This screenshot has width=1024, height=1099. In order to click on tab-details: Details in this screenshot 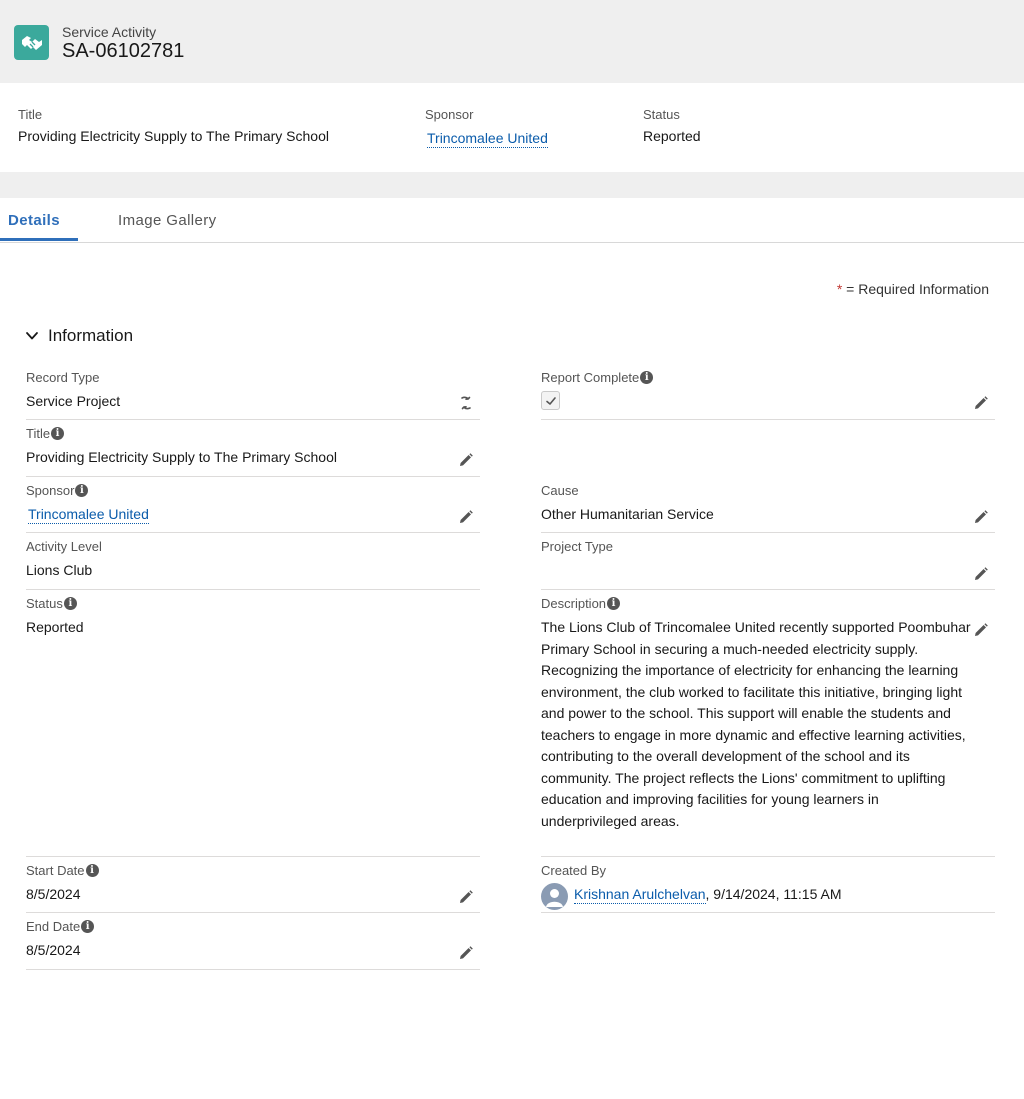, I will do `click(34, 220)`.